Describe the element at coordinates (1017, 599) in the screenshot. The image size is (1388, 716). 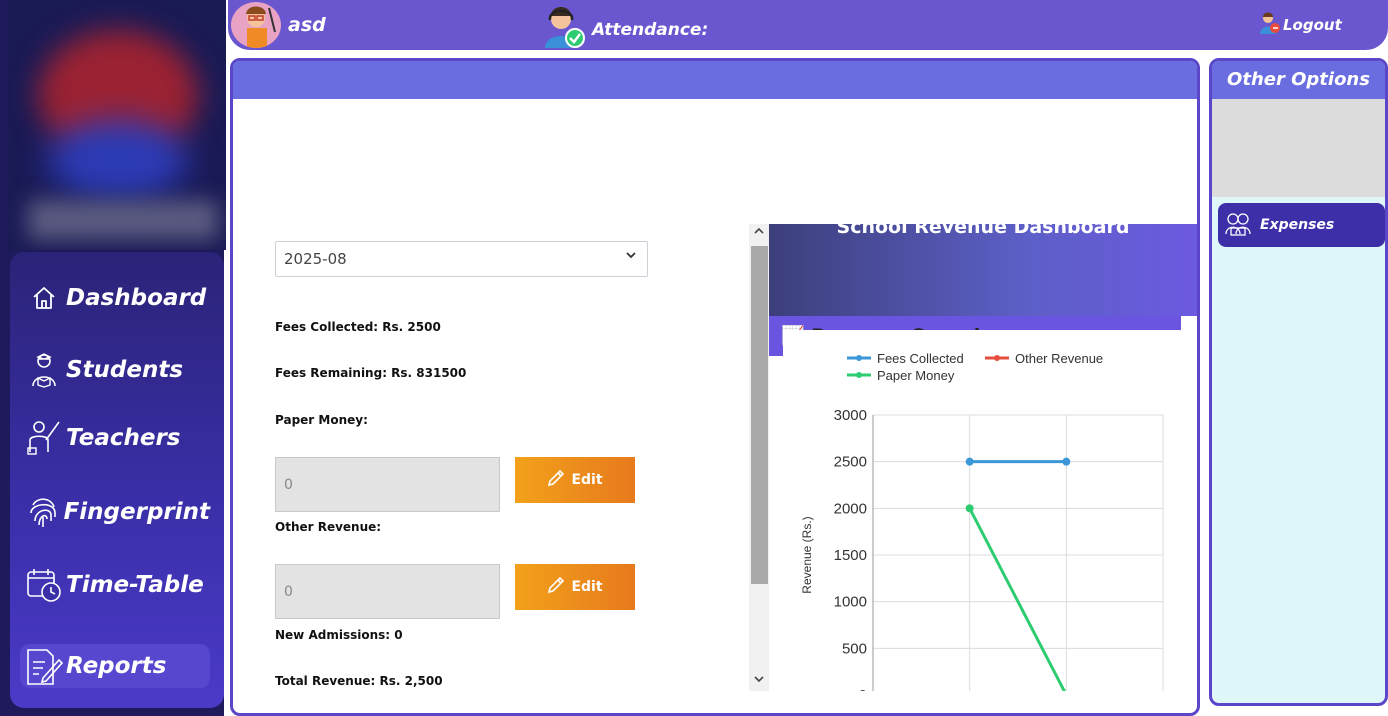
I see `series-line-paper-money` at that location.